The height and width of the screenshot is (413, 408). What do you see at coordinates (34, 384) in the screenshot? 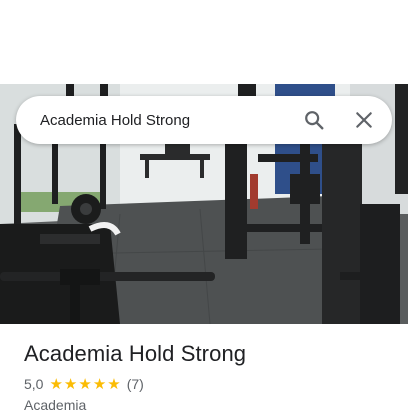
I see `rating-value: 5,0` at bounding box center [34, 384].